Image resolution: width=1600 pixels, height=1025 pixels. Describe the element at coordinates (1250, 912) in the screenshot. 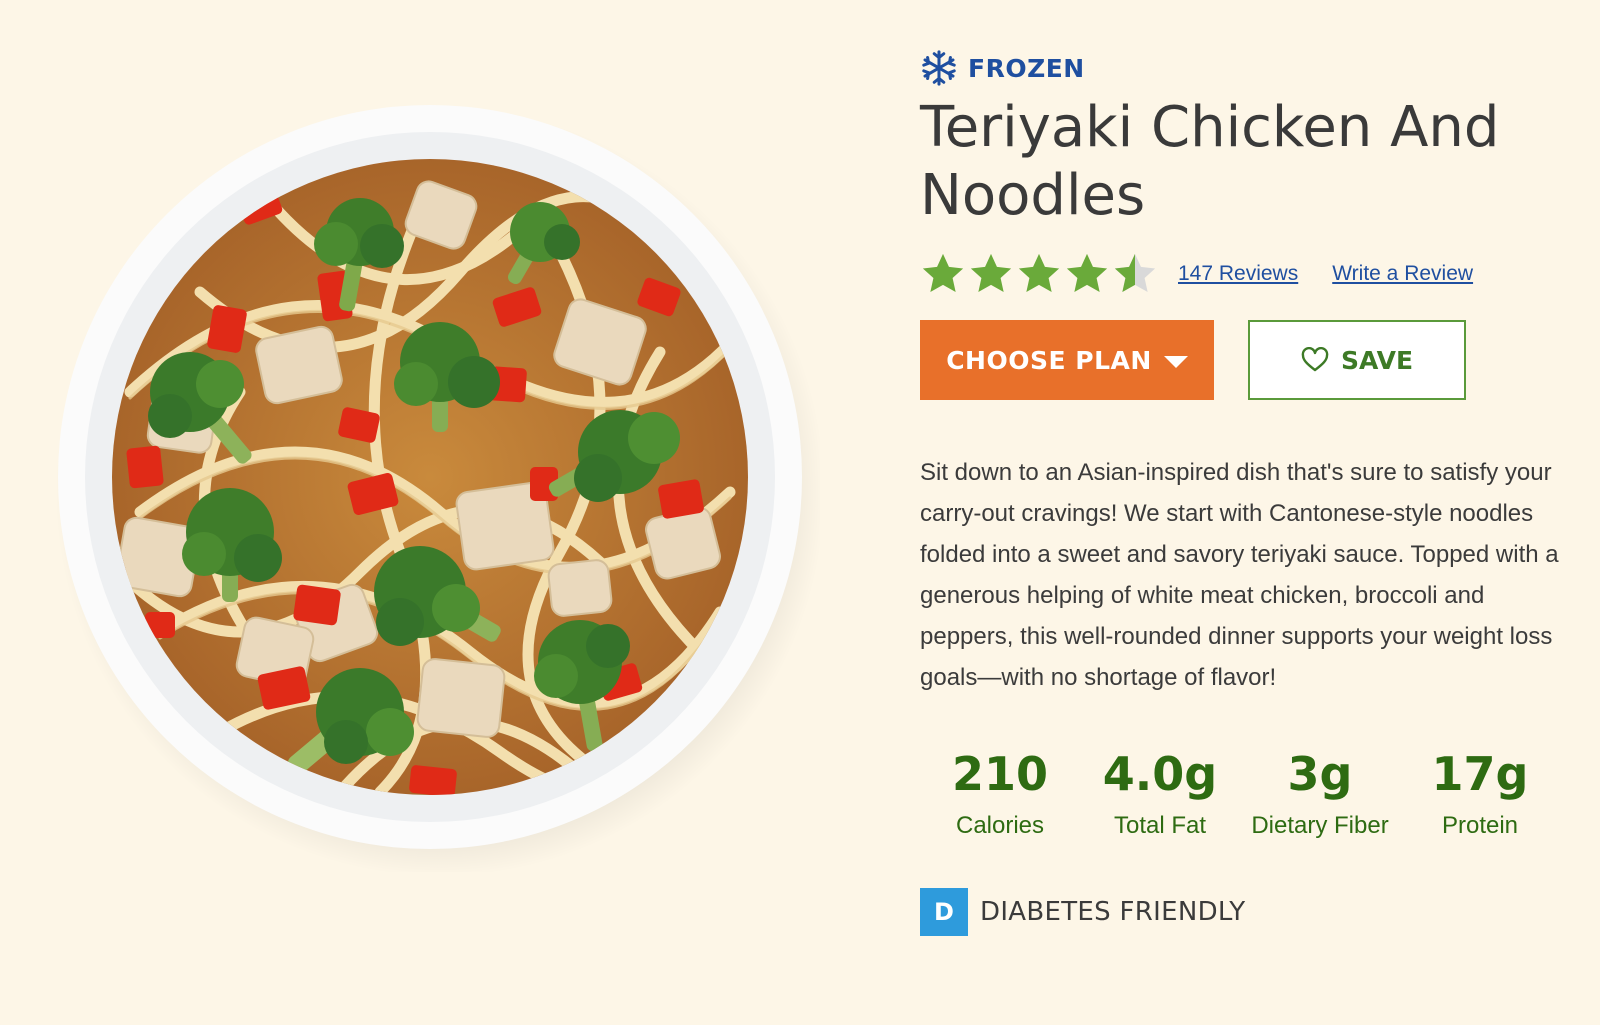

I see `diabetes-friendly-badge: D DIABETES FRIENDLY` at that location.